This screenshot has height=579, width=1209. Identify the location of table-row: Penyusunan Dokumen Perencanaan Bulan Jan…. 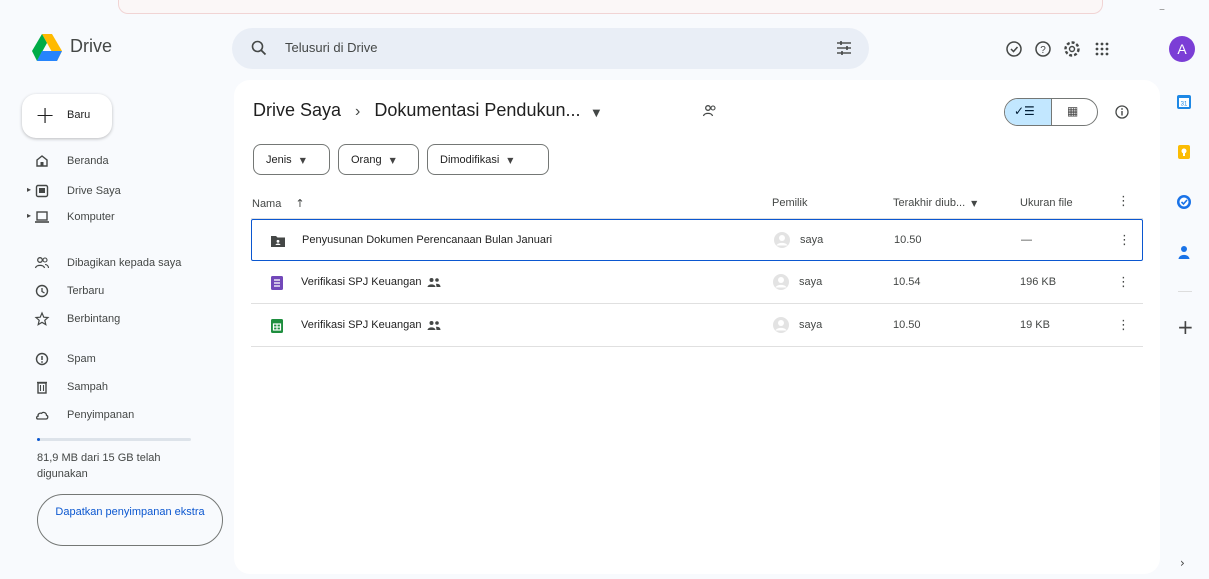
(697, 240).